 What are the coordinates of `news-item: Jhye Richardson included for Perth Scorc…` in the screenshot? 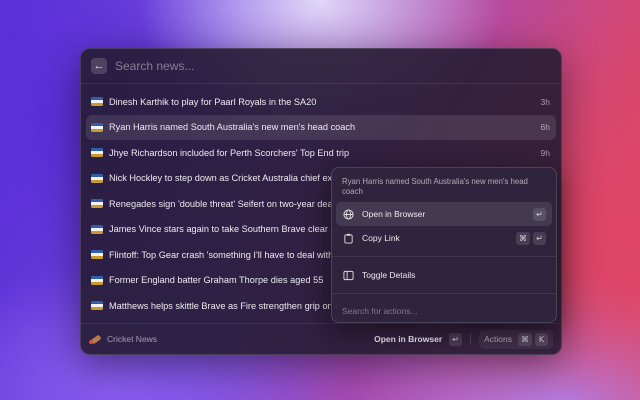 It's located at (321, 153).